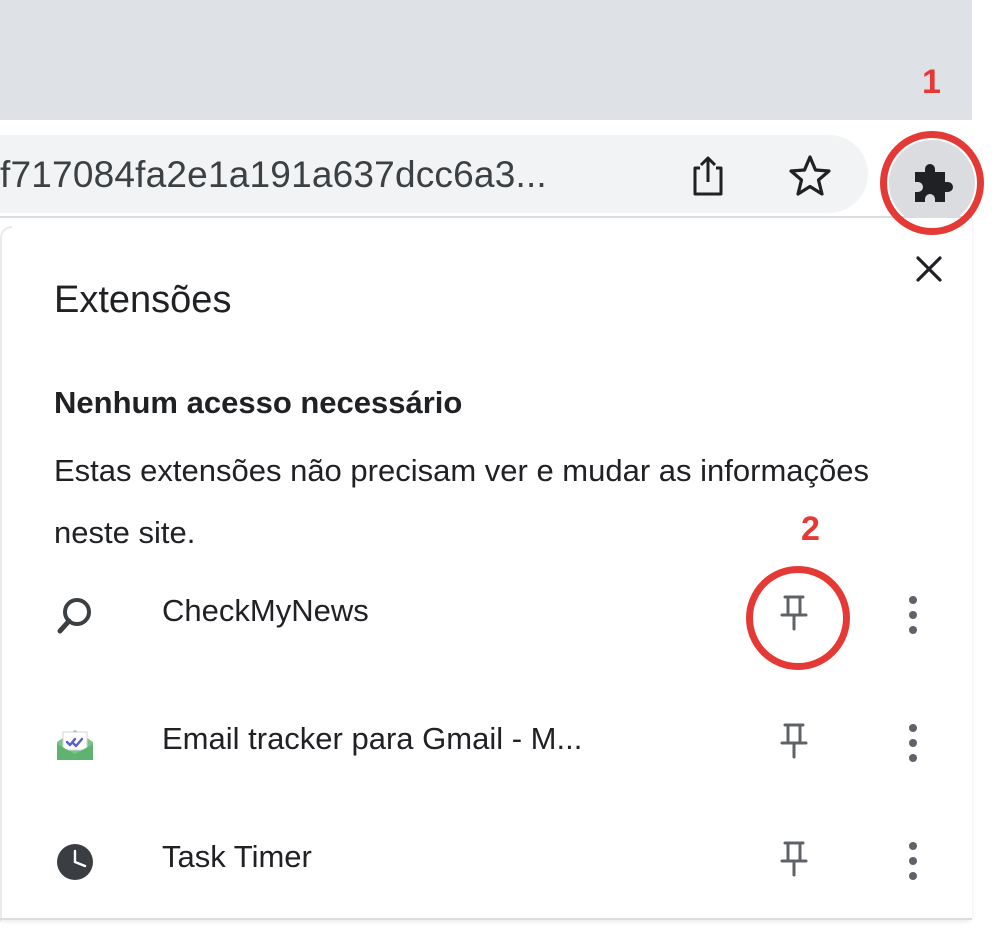 Image resolution: width=992 pixels, height=936 pixels. I want to click on star-icon, so click(810, 175).